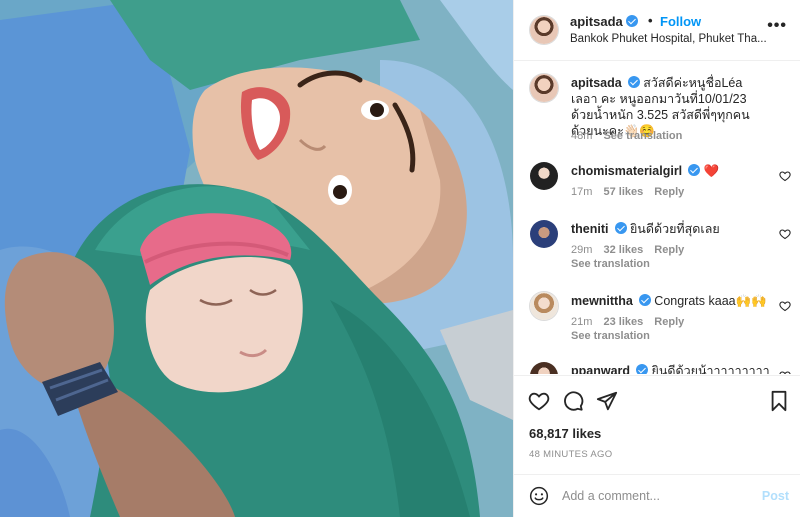 The image size is (800, 517). I want to click on author-username-text: apitsada, so click(596, 21).